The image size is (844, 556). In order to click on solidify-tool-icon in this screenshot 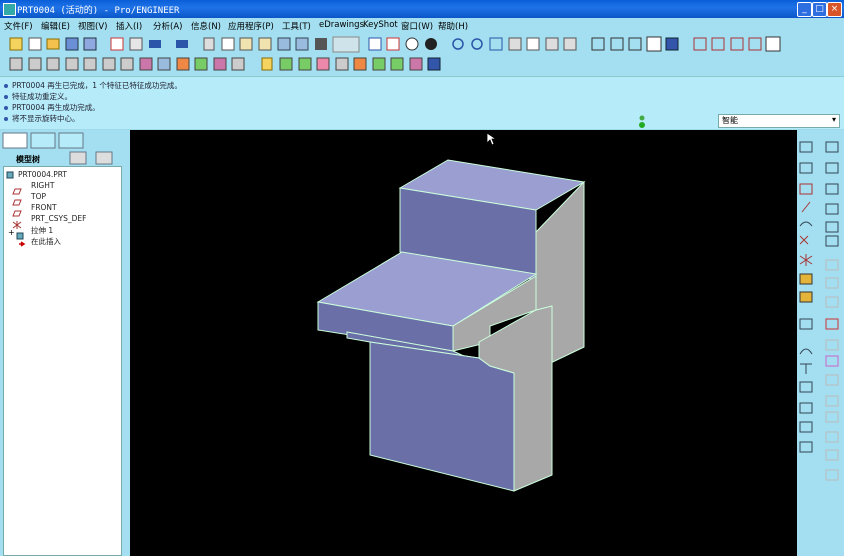, I will do `click(832, 475)`.